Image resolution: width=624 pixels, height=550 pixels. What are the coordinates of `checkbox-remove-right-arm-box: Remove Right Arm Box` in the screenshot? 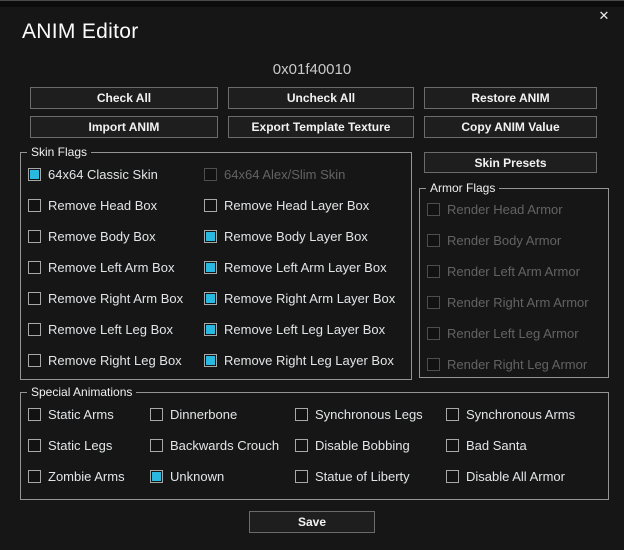 It's located at (116, 298).